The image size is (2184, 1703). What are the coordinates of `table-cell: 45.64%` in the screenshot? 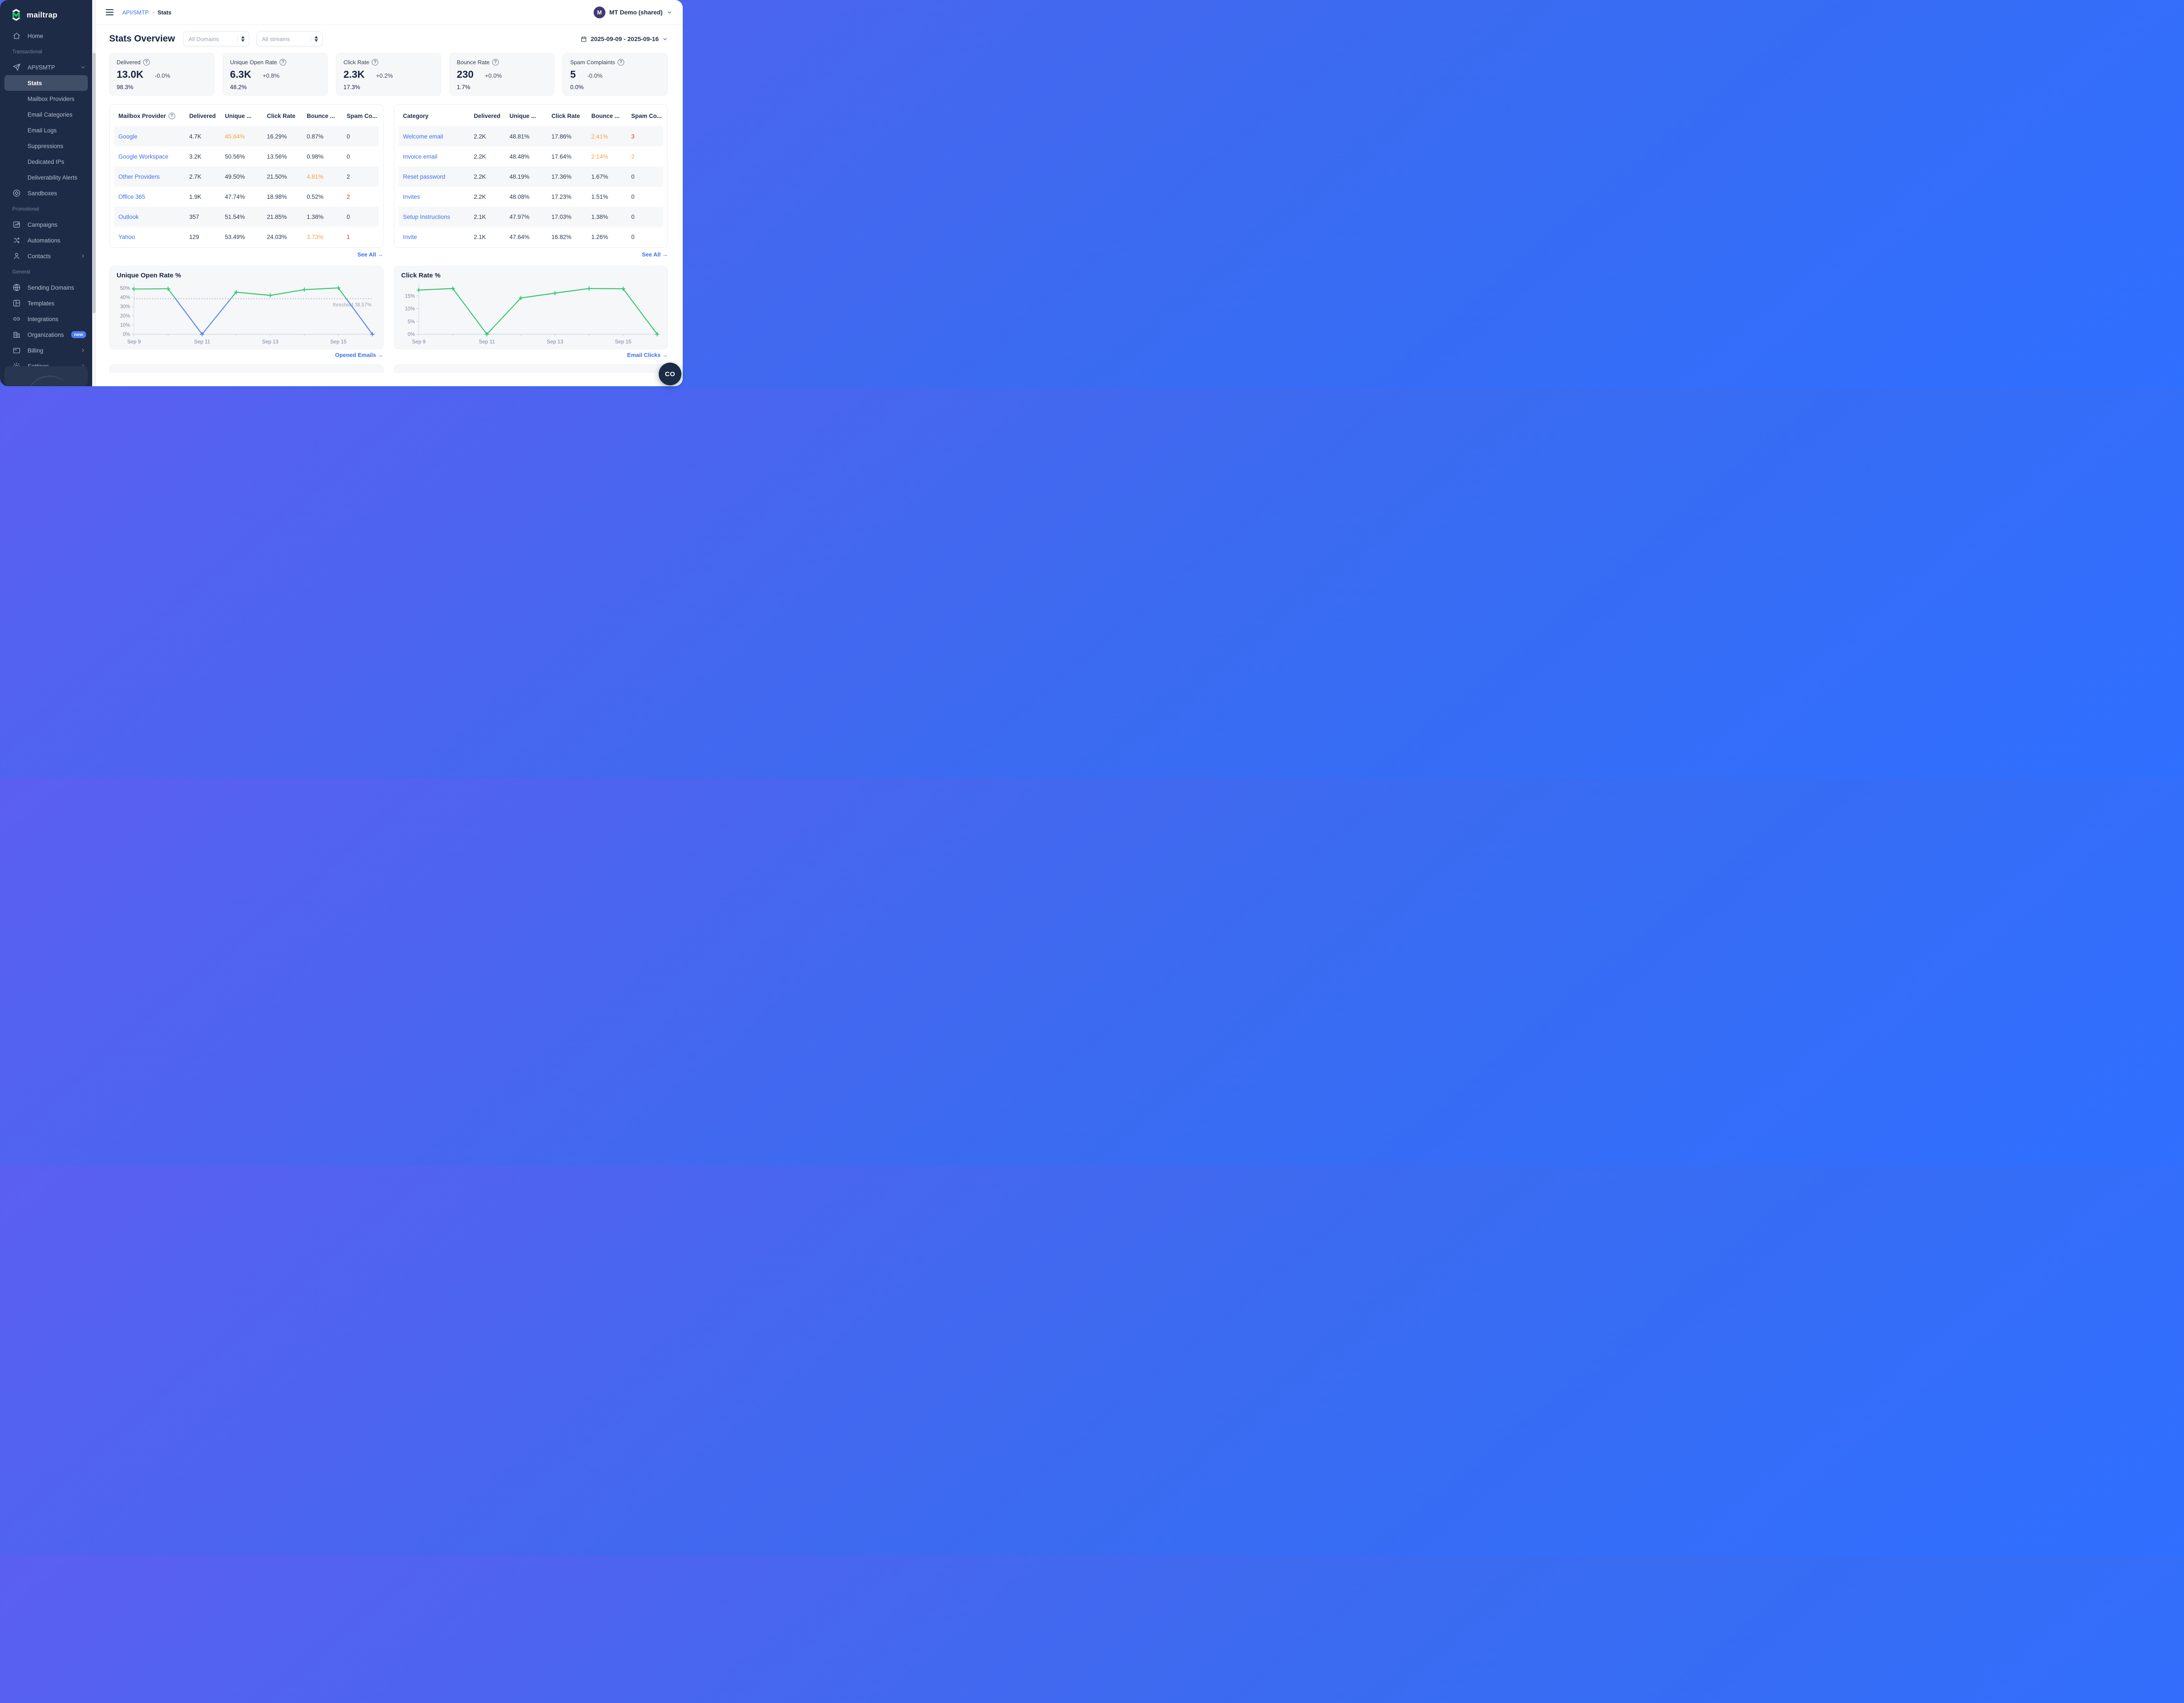 It's located at (235, 136).